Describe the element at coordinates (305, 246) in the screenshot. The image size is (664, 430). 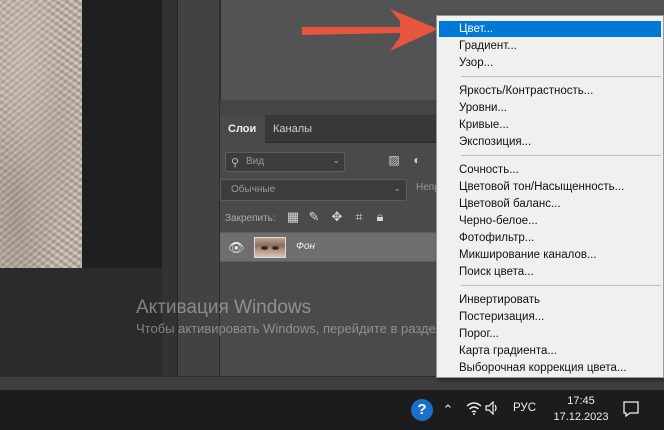
I see `layer-name: Фон` at that location.